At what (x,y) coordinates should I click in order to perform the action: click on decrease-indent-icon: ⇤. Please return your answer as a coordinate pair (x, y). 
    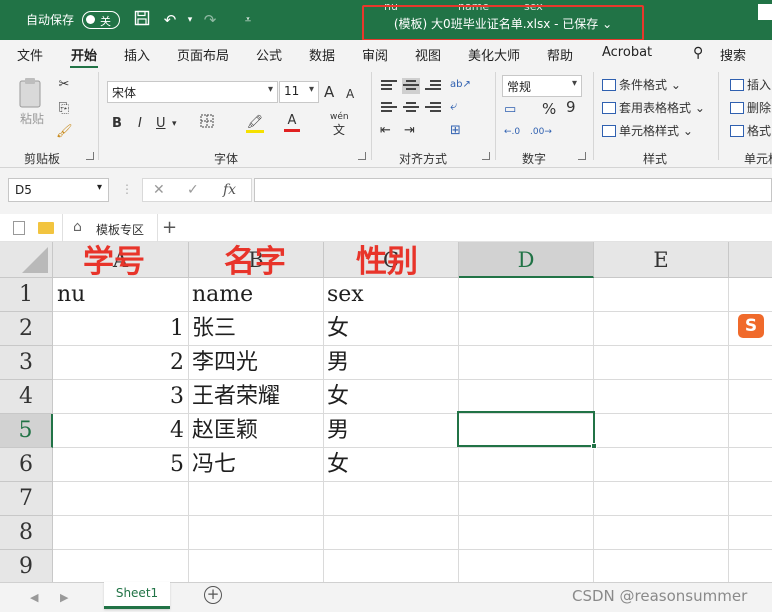
    Looking at the image, I should click on (385, 131).